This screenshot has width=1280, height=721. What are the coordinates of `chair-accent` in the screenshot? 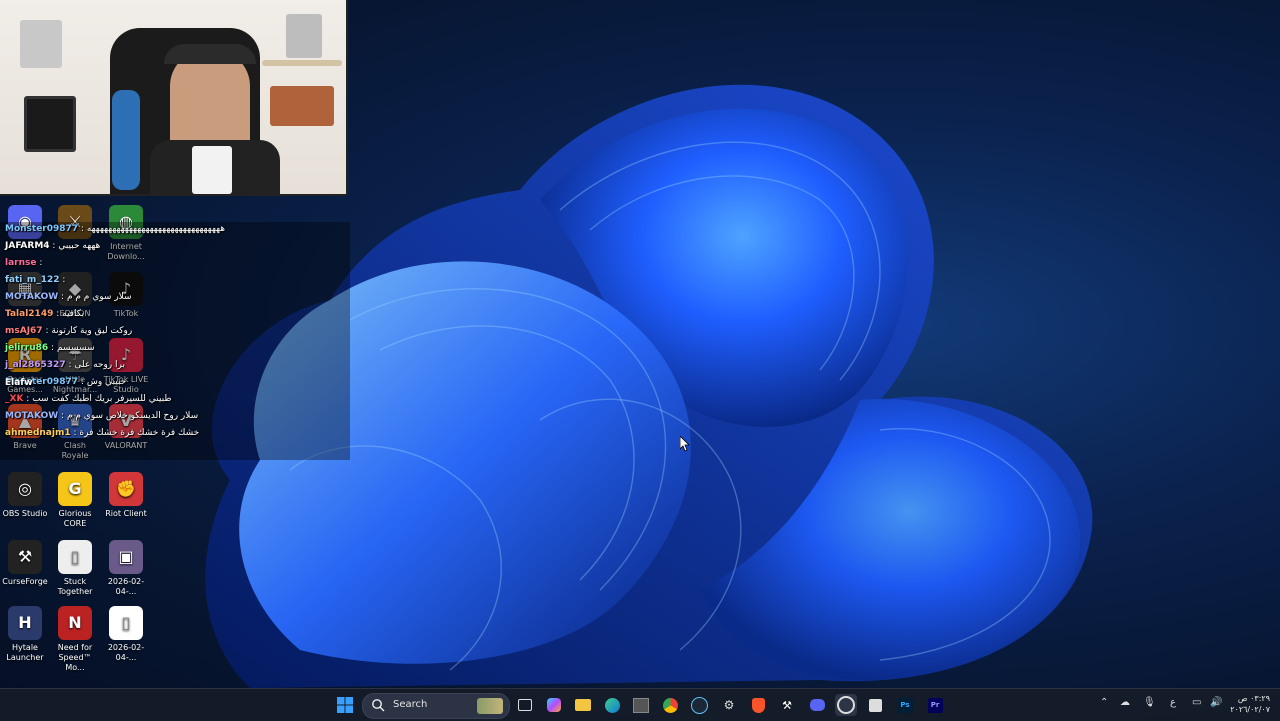 It's located at (126, 140).